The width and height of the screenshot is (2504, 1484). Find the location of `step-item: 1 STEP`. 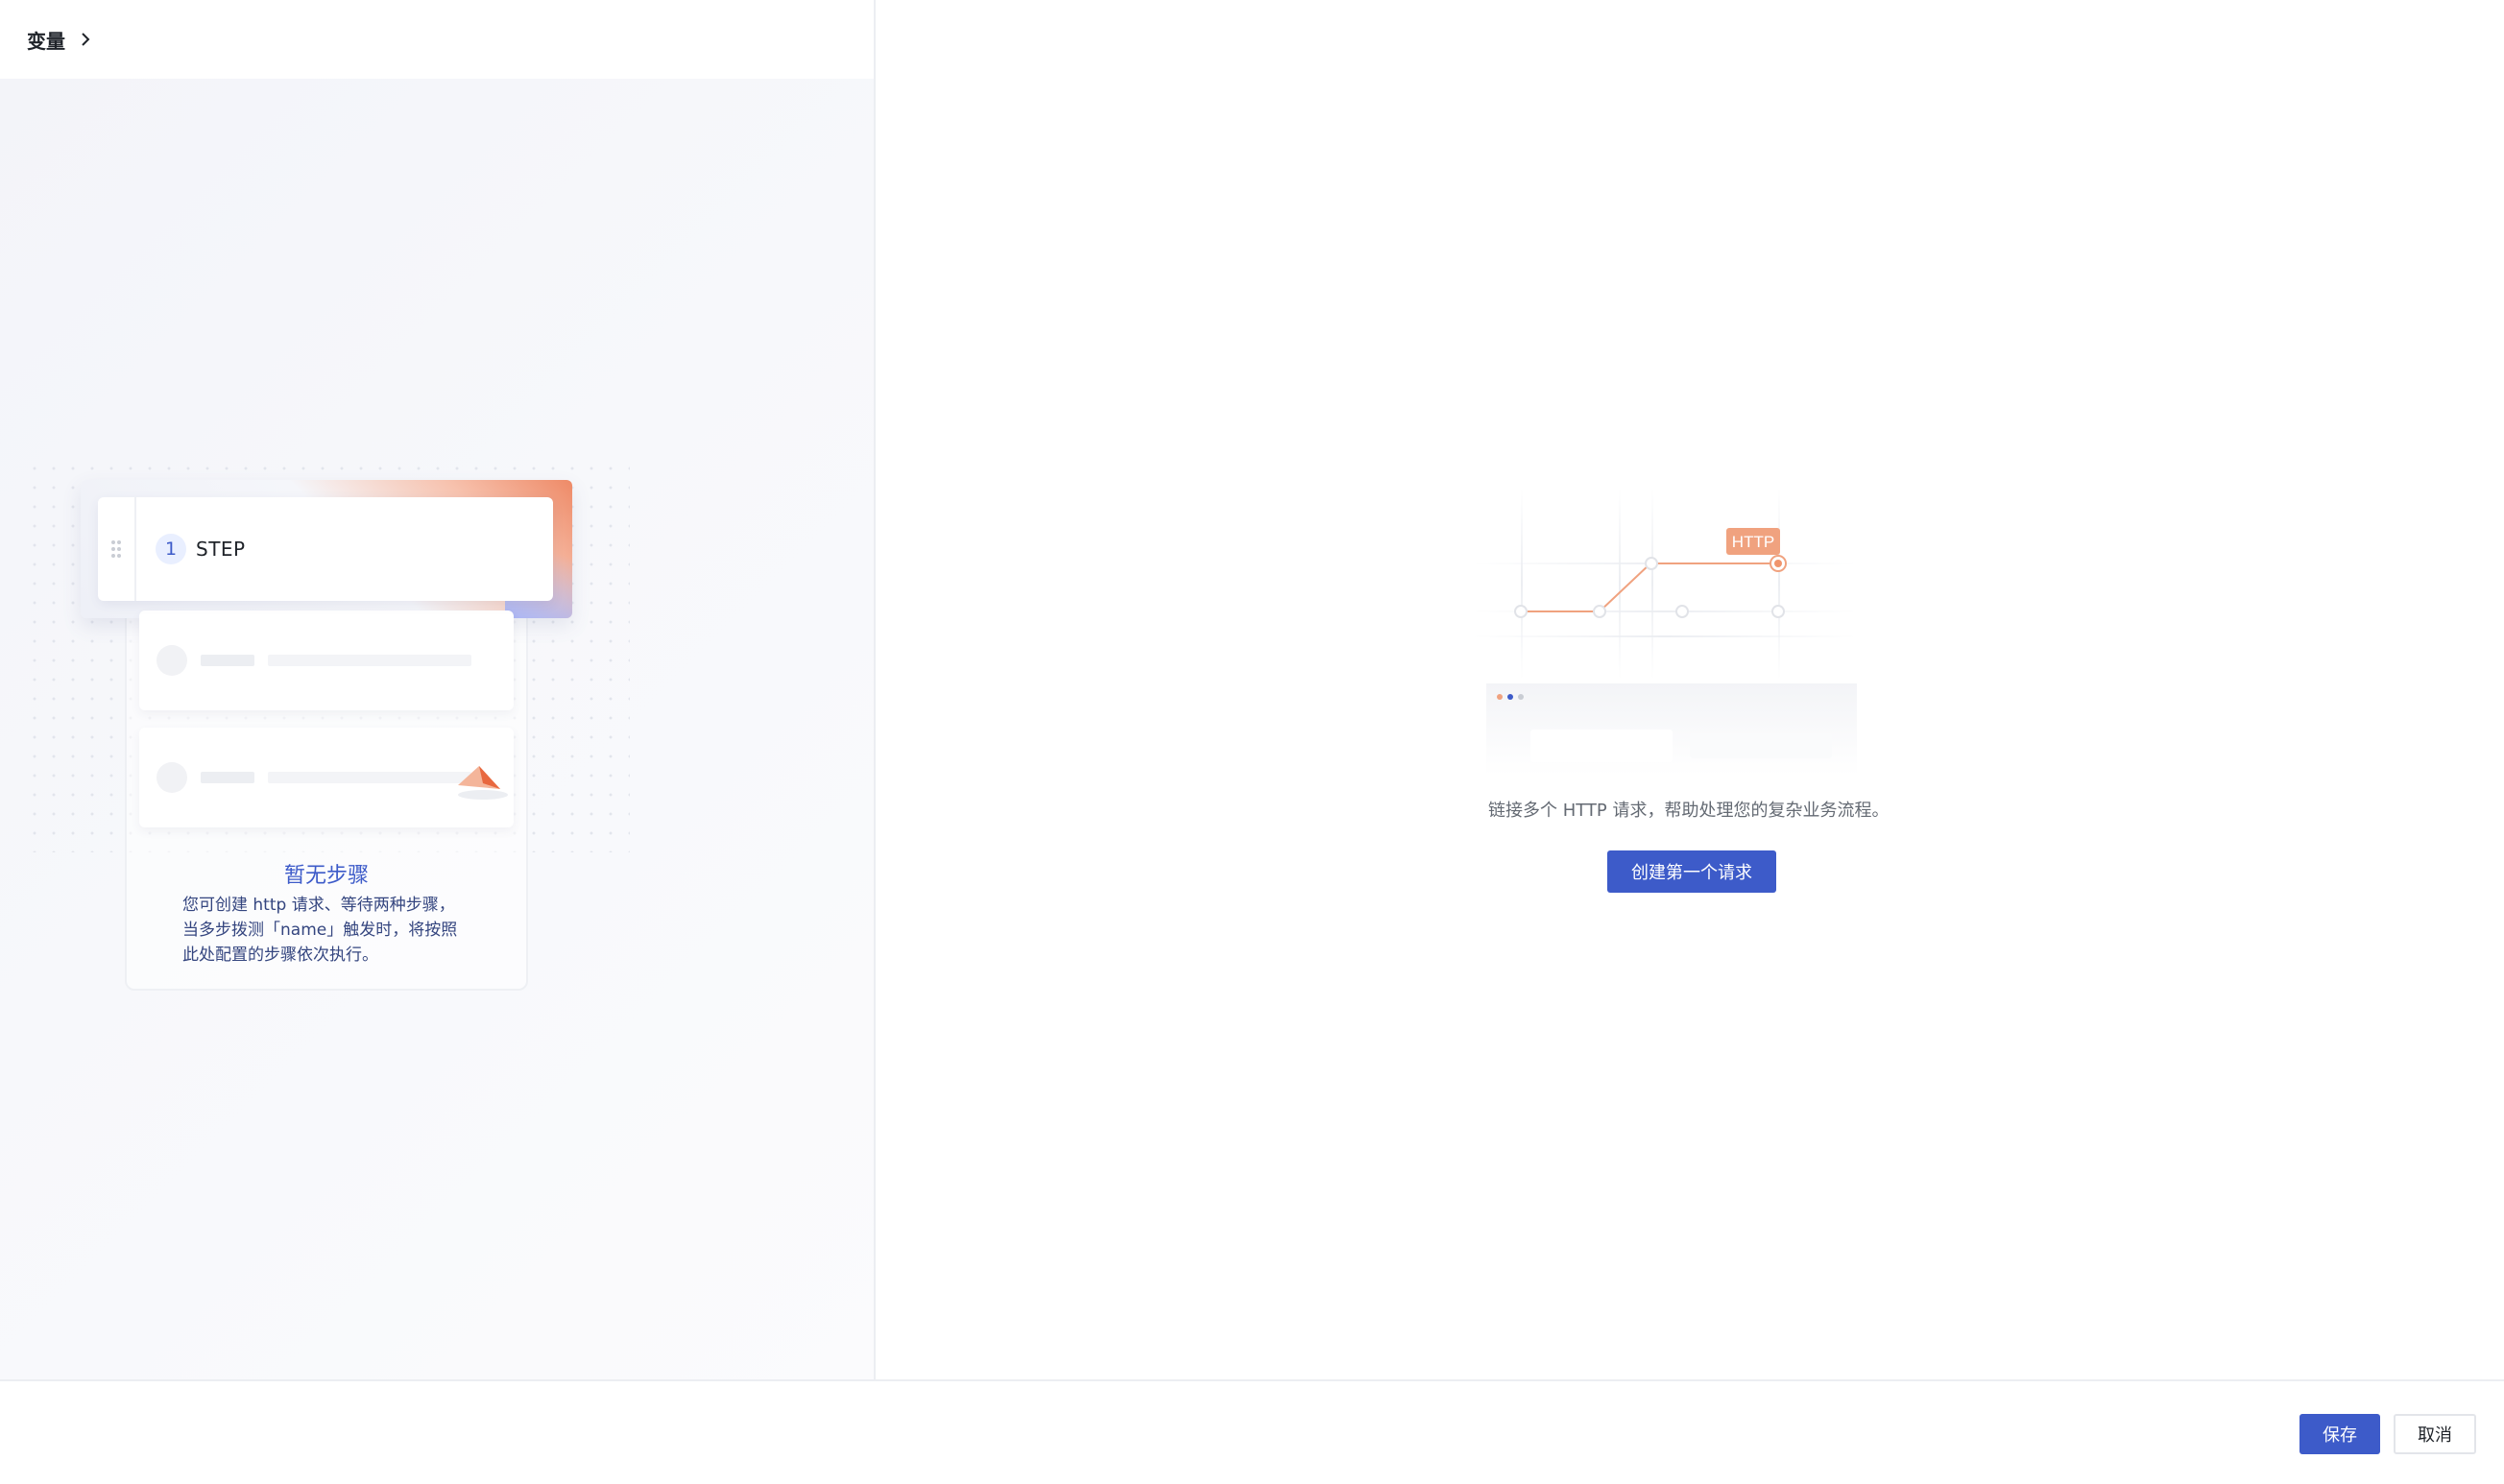

step-item: 1 STEP is located at coordinates (325, 549).